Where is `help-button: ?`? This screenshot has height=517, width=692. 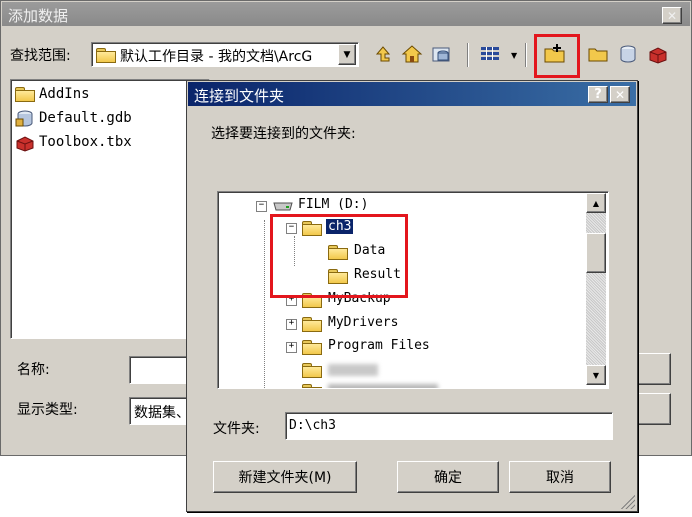
help-button: ? is located at coordinates (598, 94).